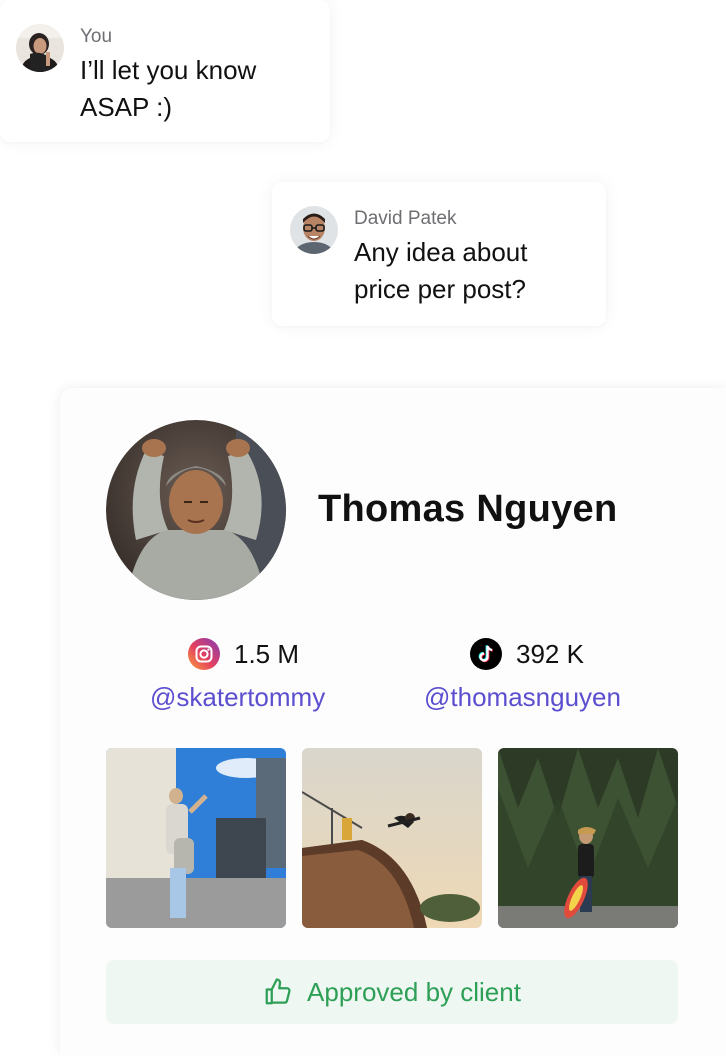 The image size is (726, 1056). What do you see at coordinates (414, 991) in the screenshot?
I see `approved-label: Approved by client` at bounding box center [414, 991].